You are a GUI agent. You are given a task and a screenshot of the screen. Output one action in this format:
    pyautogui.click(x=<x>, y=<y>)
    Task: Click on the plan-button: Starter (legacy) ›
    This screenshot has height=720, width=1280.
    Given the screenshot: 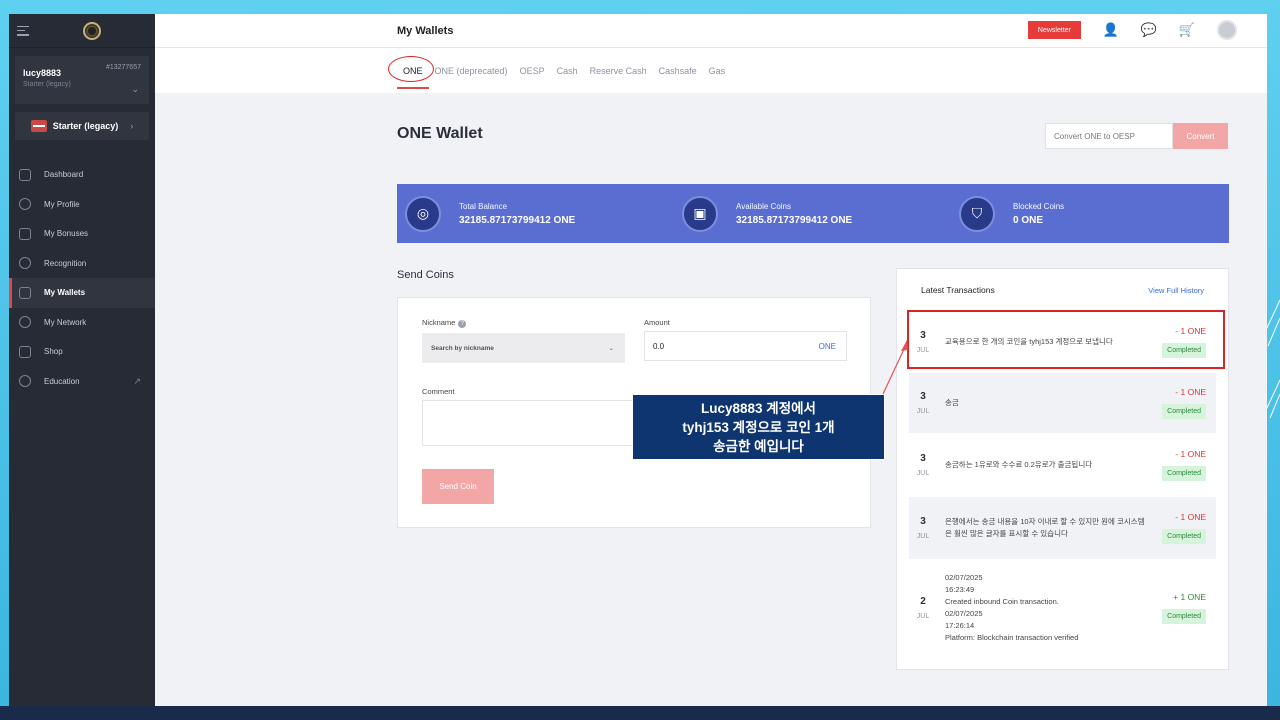 What is the action you would take?
    pyautogui.click(x=82, y=126)
    